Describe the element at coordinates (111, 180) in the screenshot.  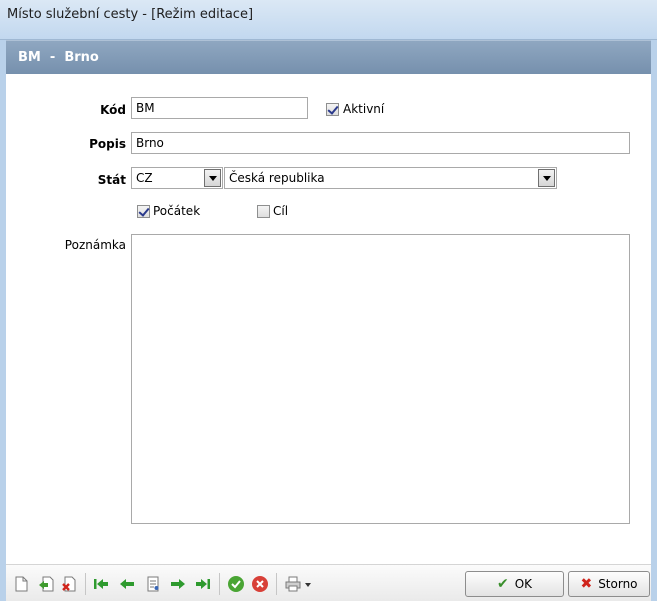
I see `stat-label: Stát` at that location.